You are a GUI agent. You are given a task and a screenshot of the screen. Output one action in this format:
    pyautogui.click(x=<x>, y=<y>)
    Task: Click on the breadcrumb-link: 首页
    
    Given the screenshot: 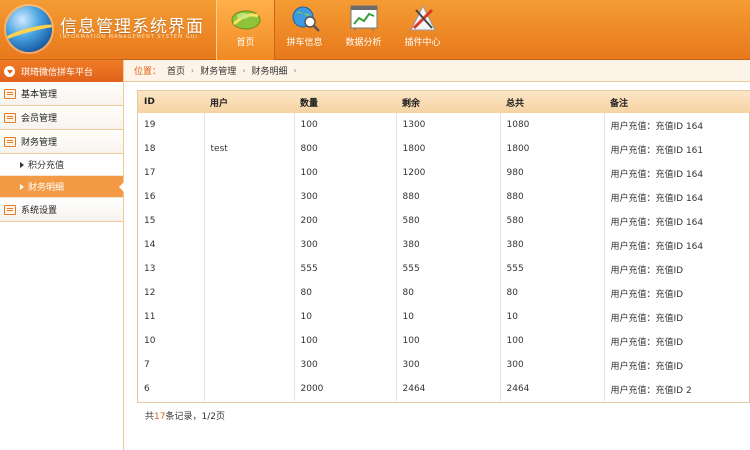 What is the action you would take?
    pyautogui.click(x=176, y=70)
    